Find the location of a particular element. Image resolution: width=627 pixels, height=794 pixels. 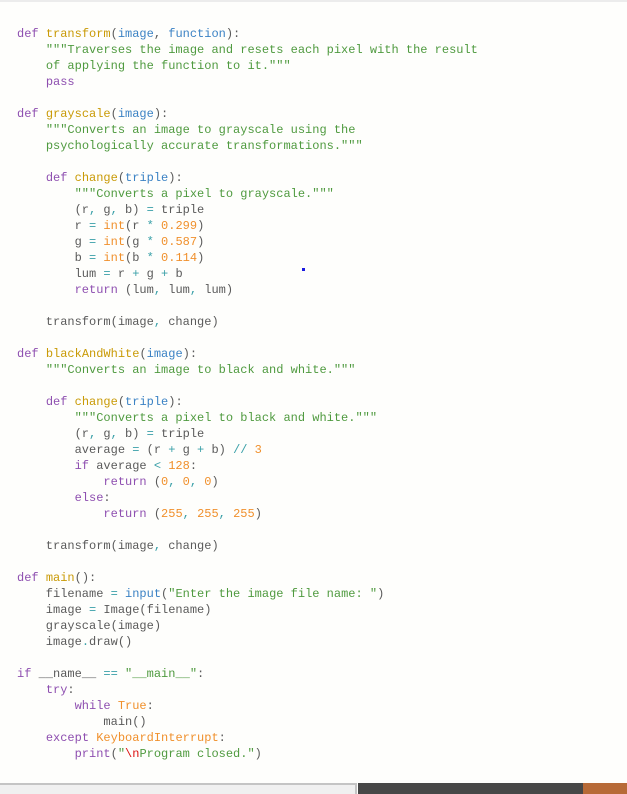

number-token: 255 is located at coordinates (208, 514).